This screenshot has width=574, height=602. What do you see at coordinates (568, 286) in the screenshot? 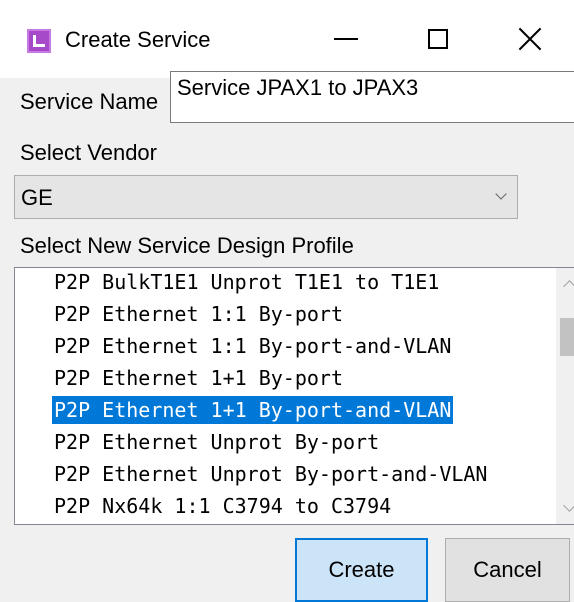
I see `scroll-up-icon` at bounding box center [568, 286].